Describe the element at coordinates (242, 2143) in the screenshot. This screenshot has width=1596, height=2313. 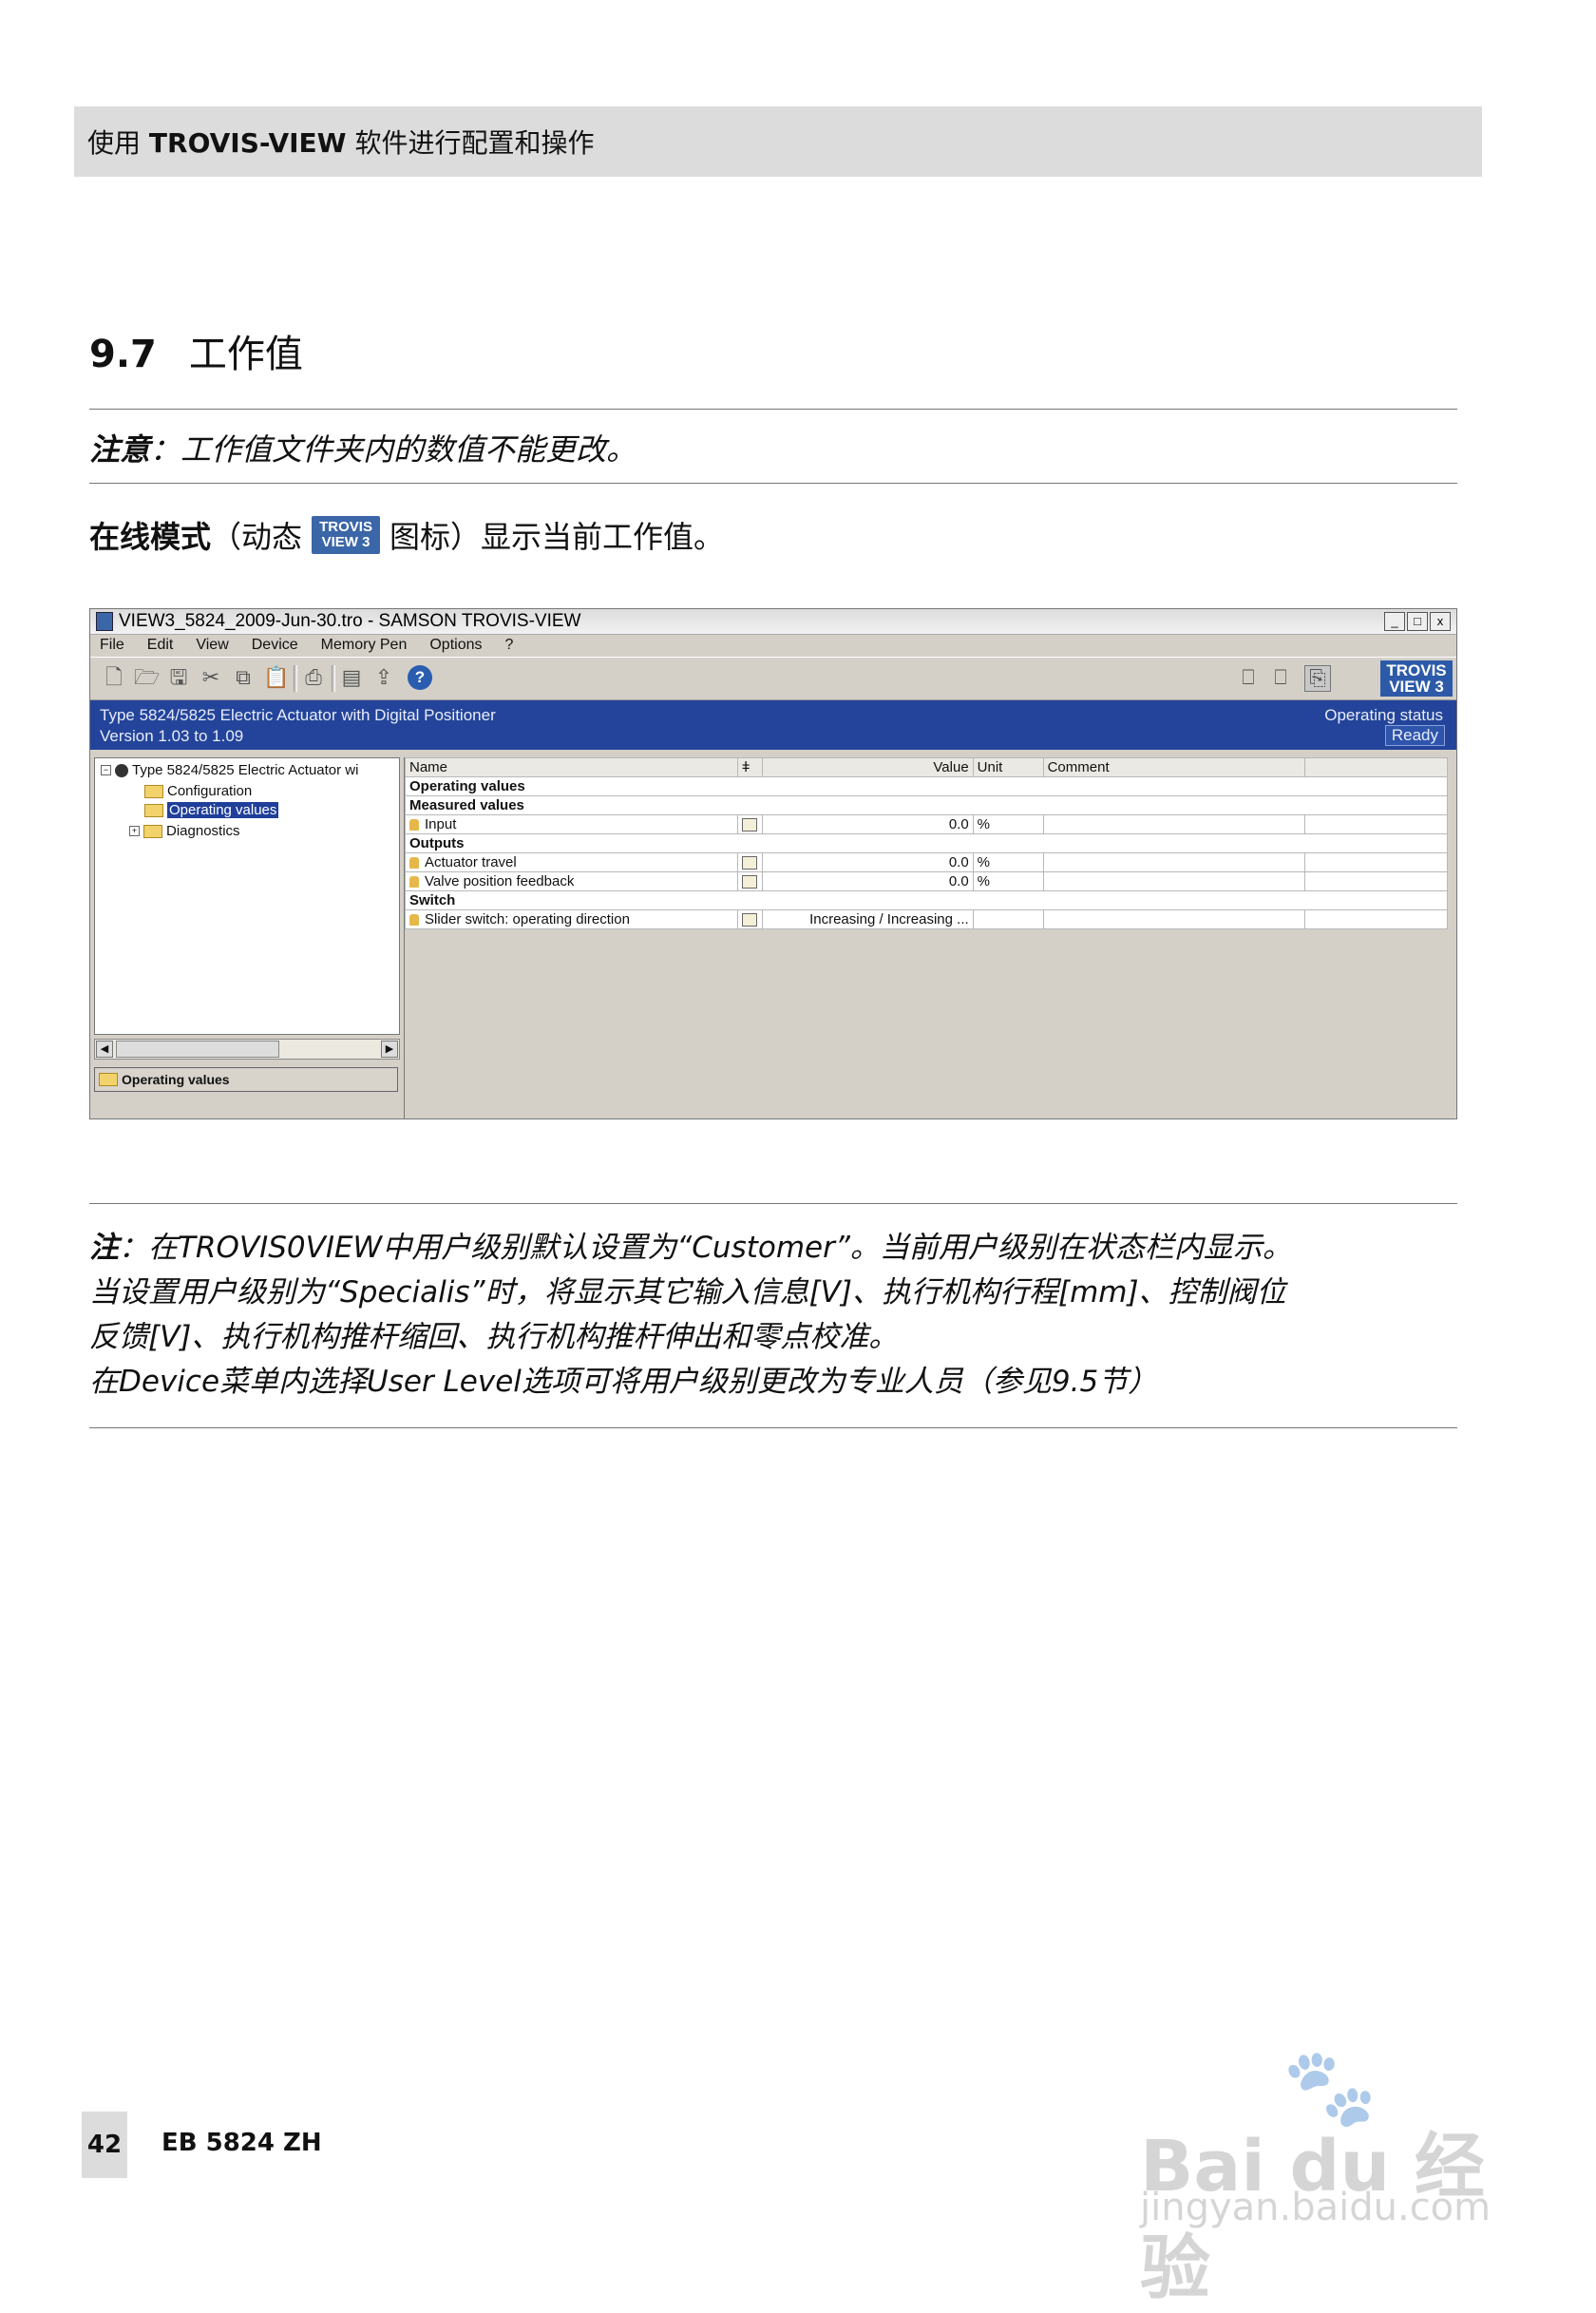
I see `document-id: EB 5824 ZH` at that location.